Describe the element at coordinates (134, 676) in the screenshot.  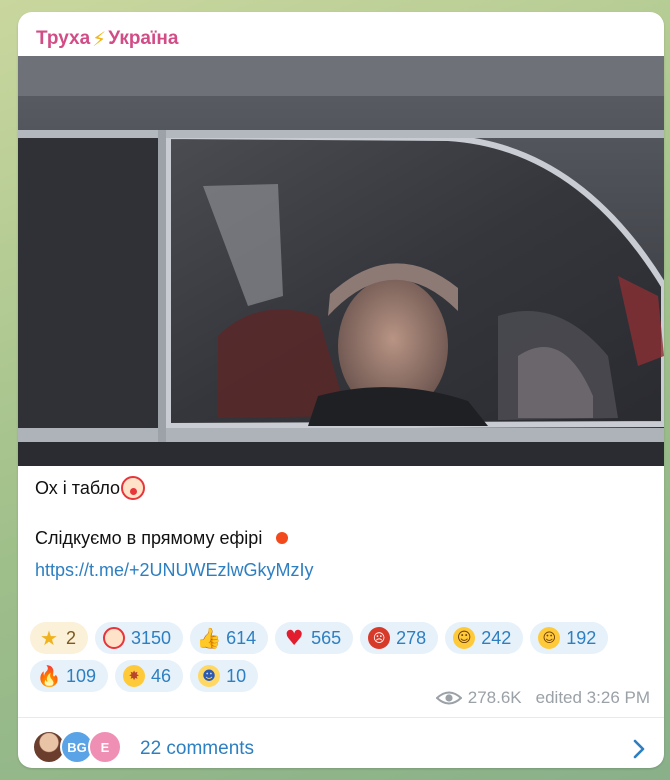
I see `exploding-head-icon: ✸` at that location.